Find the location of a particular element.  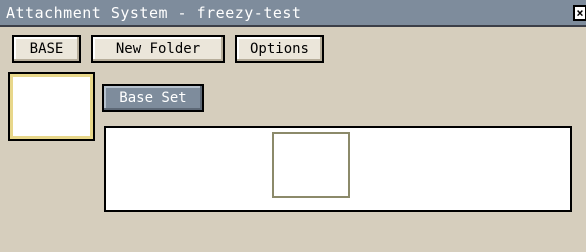

set-thumbnail is located at coordinates (51, 106).